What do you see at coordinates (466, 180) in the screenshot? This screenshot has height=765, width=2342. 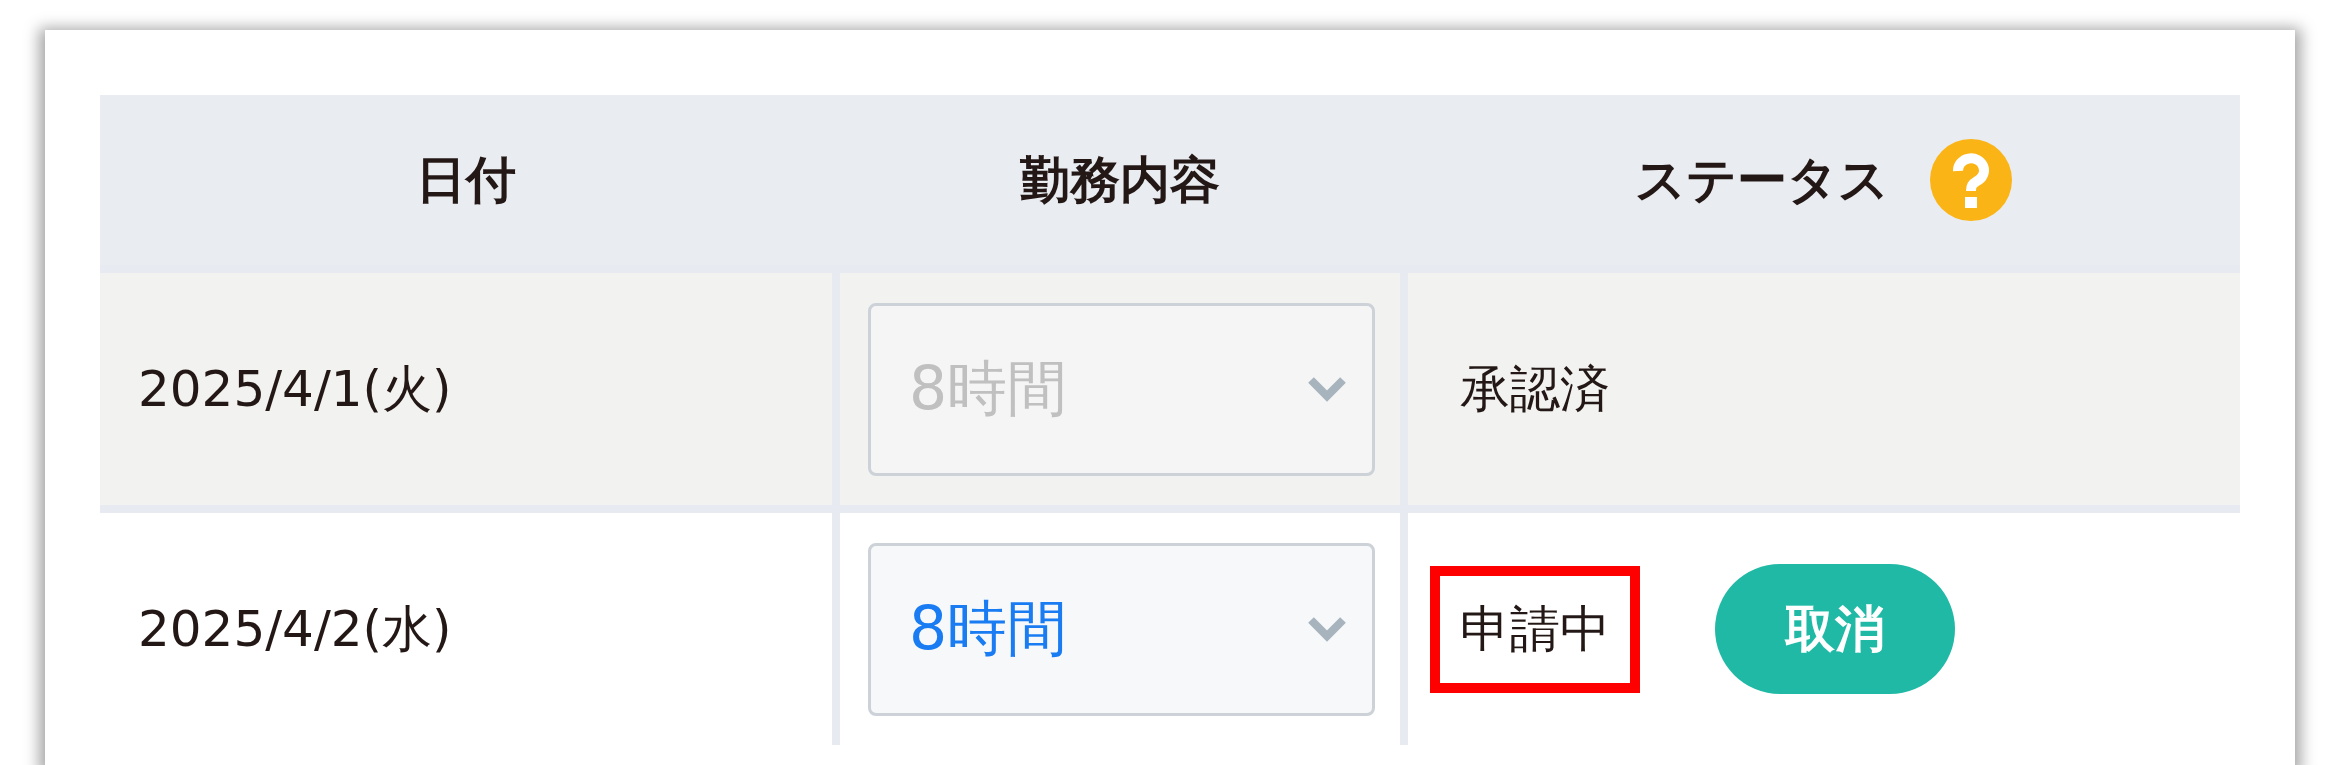 I see `column-header: 日付` at bounding box center [466, 180].